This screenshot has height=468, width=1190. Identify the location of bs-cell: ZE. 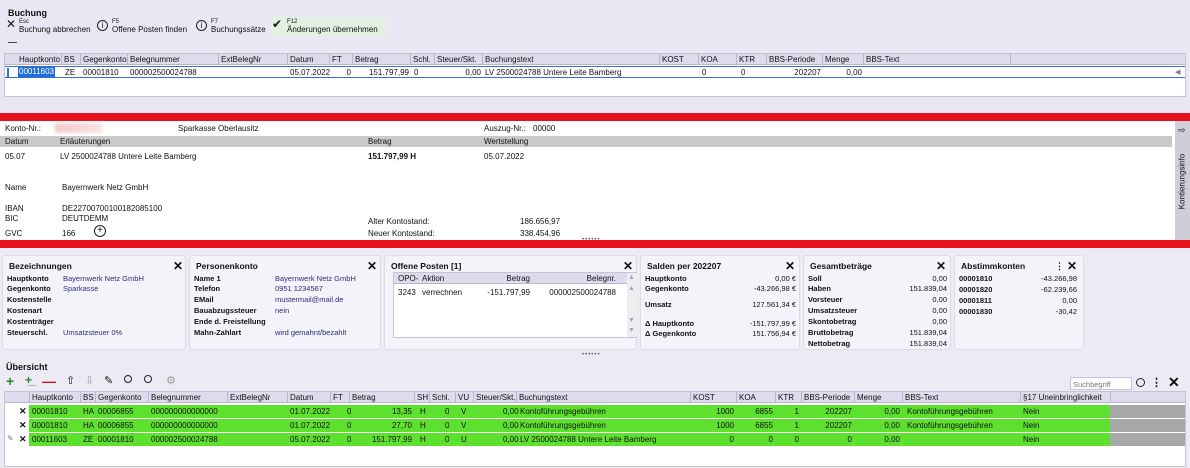
(70, 72).